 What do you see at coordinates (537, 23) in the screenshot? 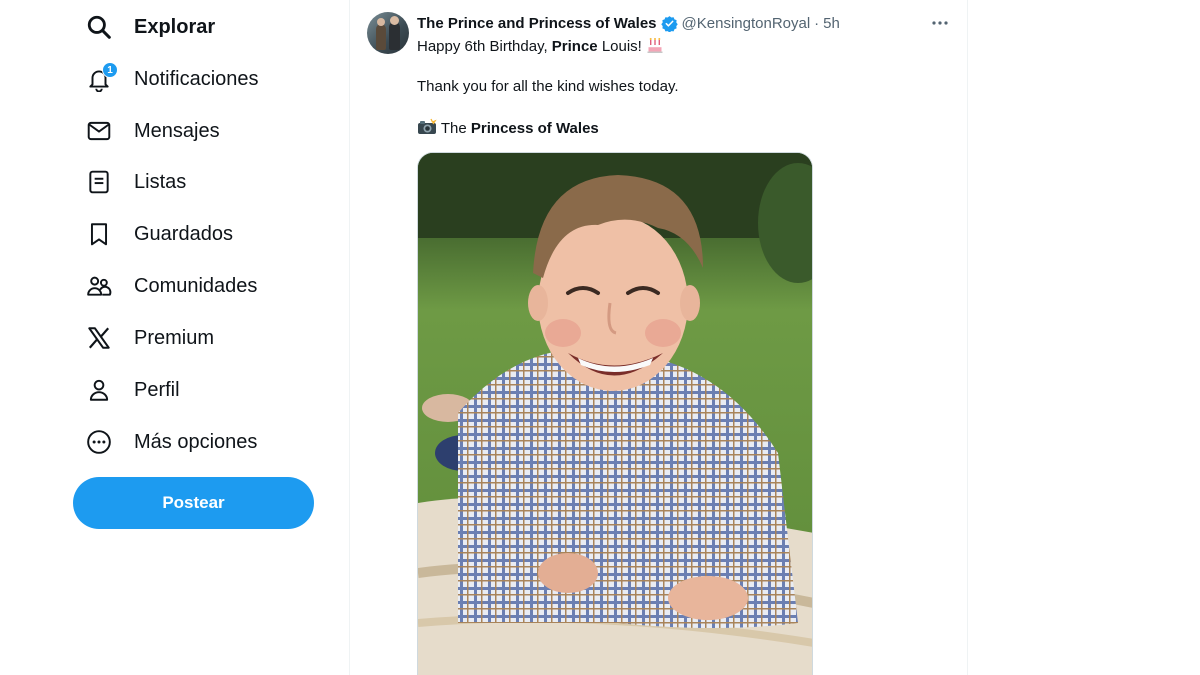
I see `author-name: The Prince and Princess of Wales` at bounding box center [537, 23].